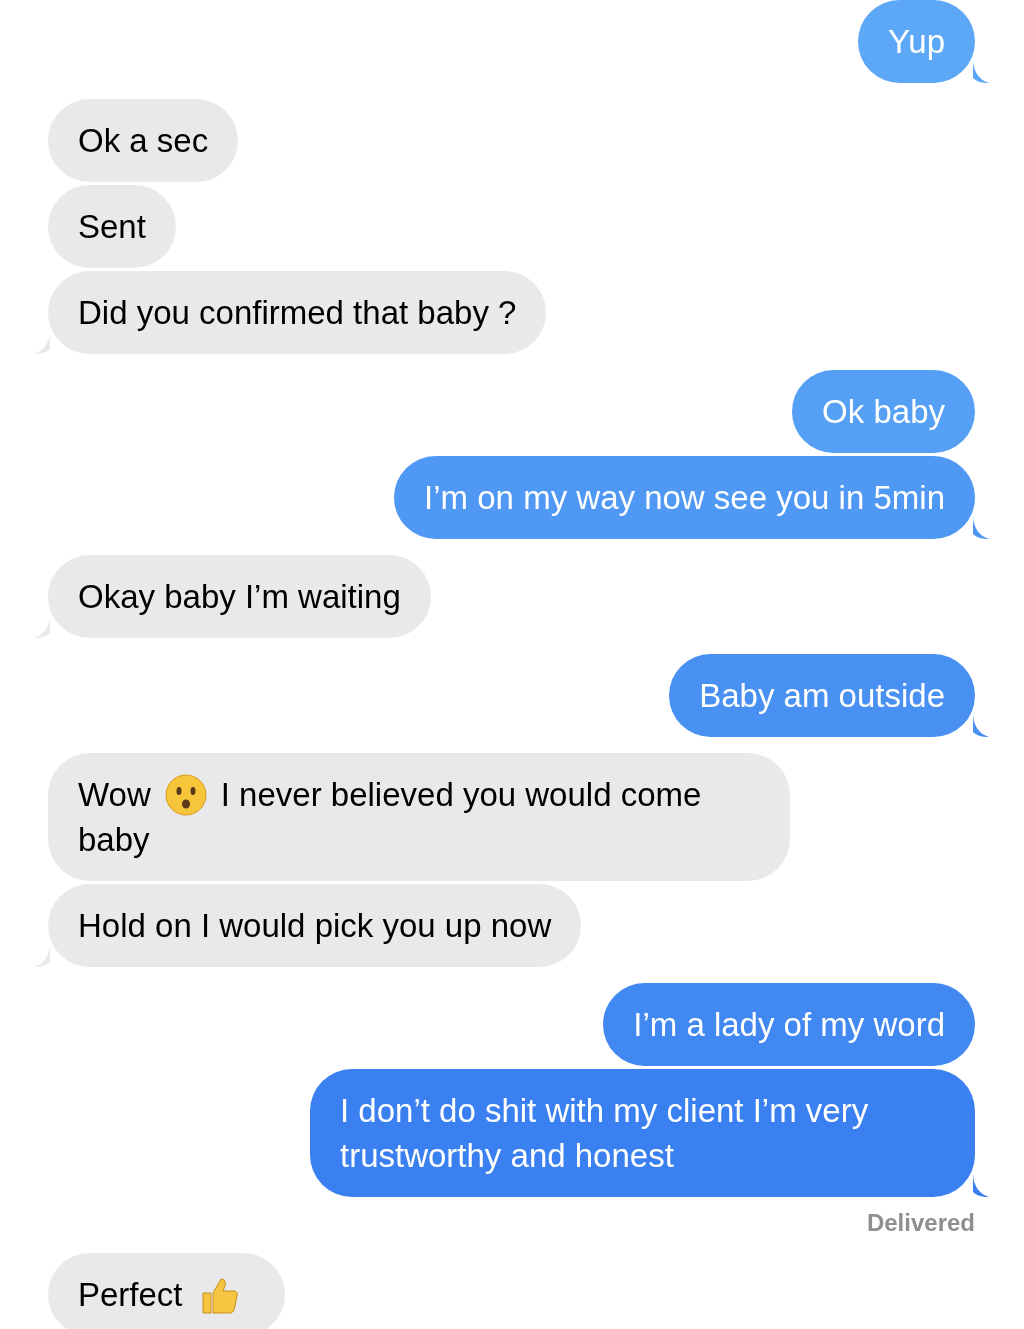 This screenshot has width=1024, height=1329. Describe the element at coordinates (642, 1133) in the screenshot. I see `message-bubble: I don’t do shit with my client I’m very trustworthy and honest` at that location.